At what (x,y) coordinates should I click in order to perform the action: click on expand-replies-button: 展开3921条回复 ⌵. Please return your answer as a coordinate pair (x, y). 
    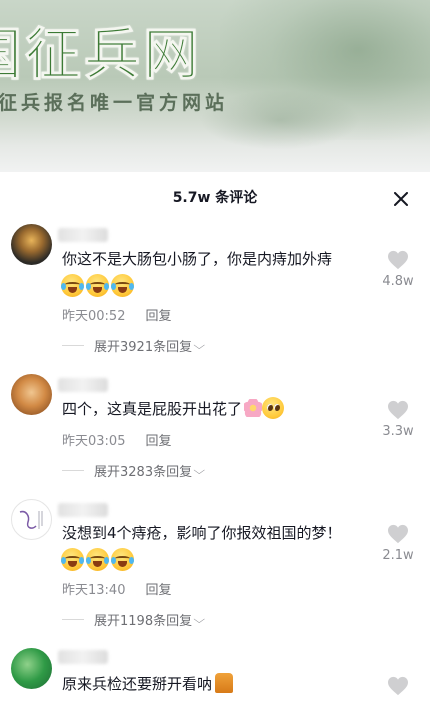
    Looking at the image, I should click on (134, 345).